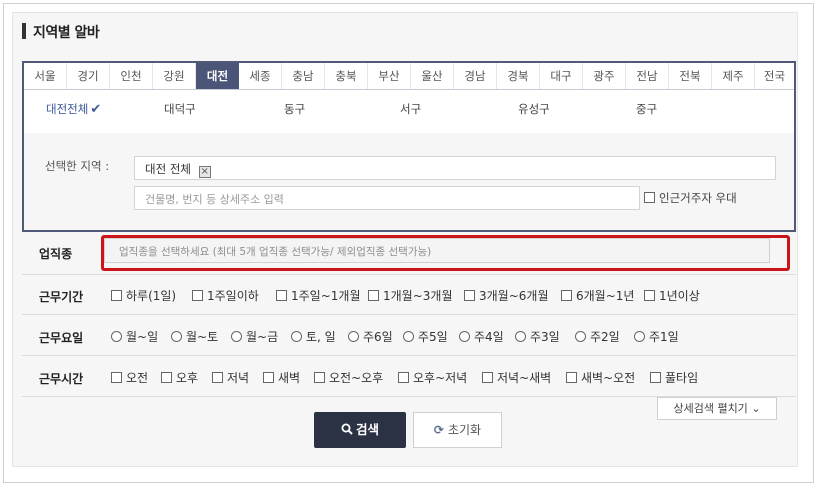 Image resolution: width=818 pixels, height=487 pixels. Describe the element at coordinates (518, 76) in the screenshot. I see `tab-region: 경북` at that location.